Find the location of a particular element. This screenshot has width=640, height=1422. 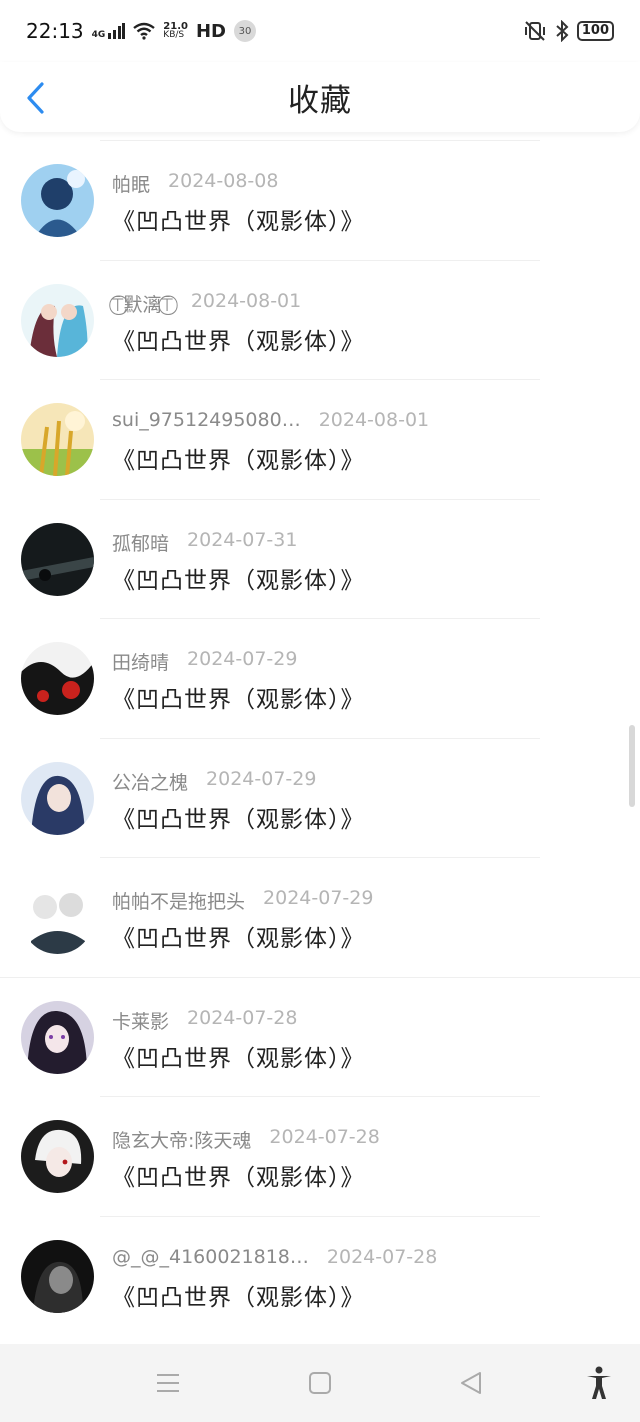

accessibility-icon is located at coordinates (599, 1382).